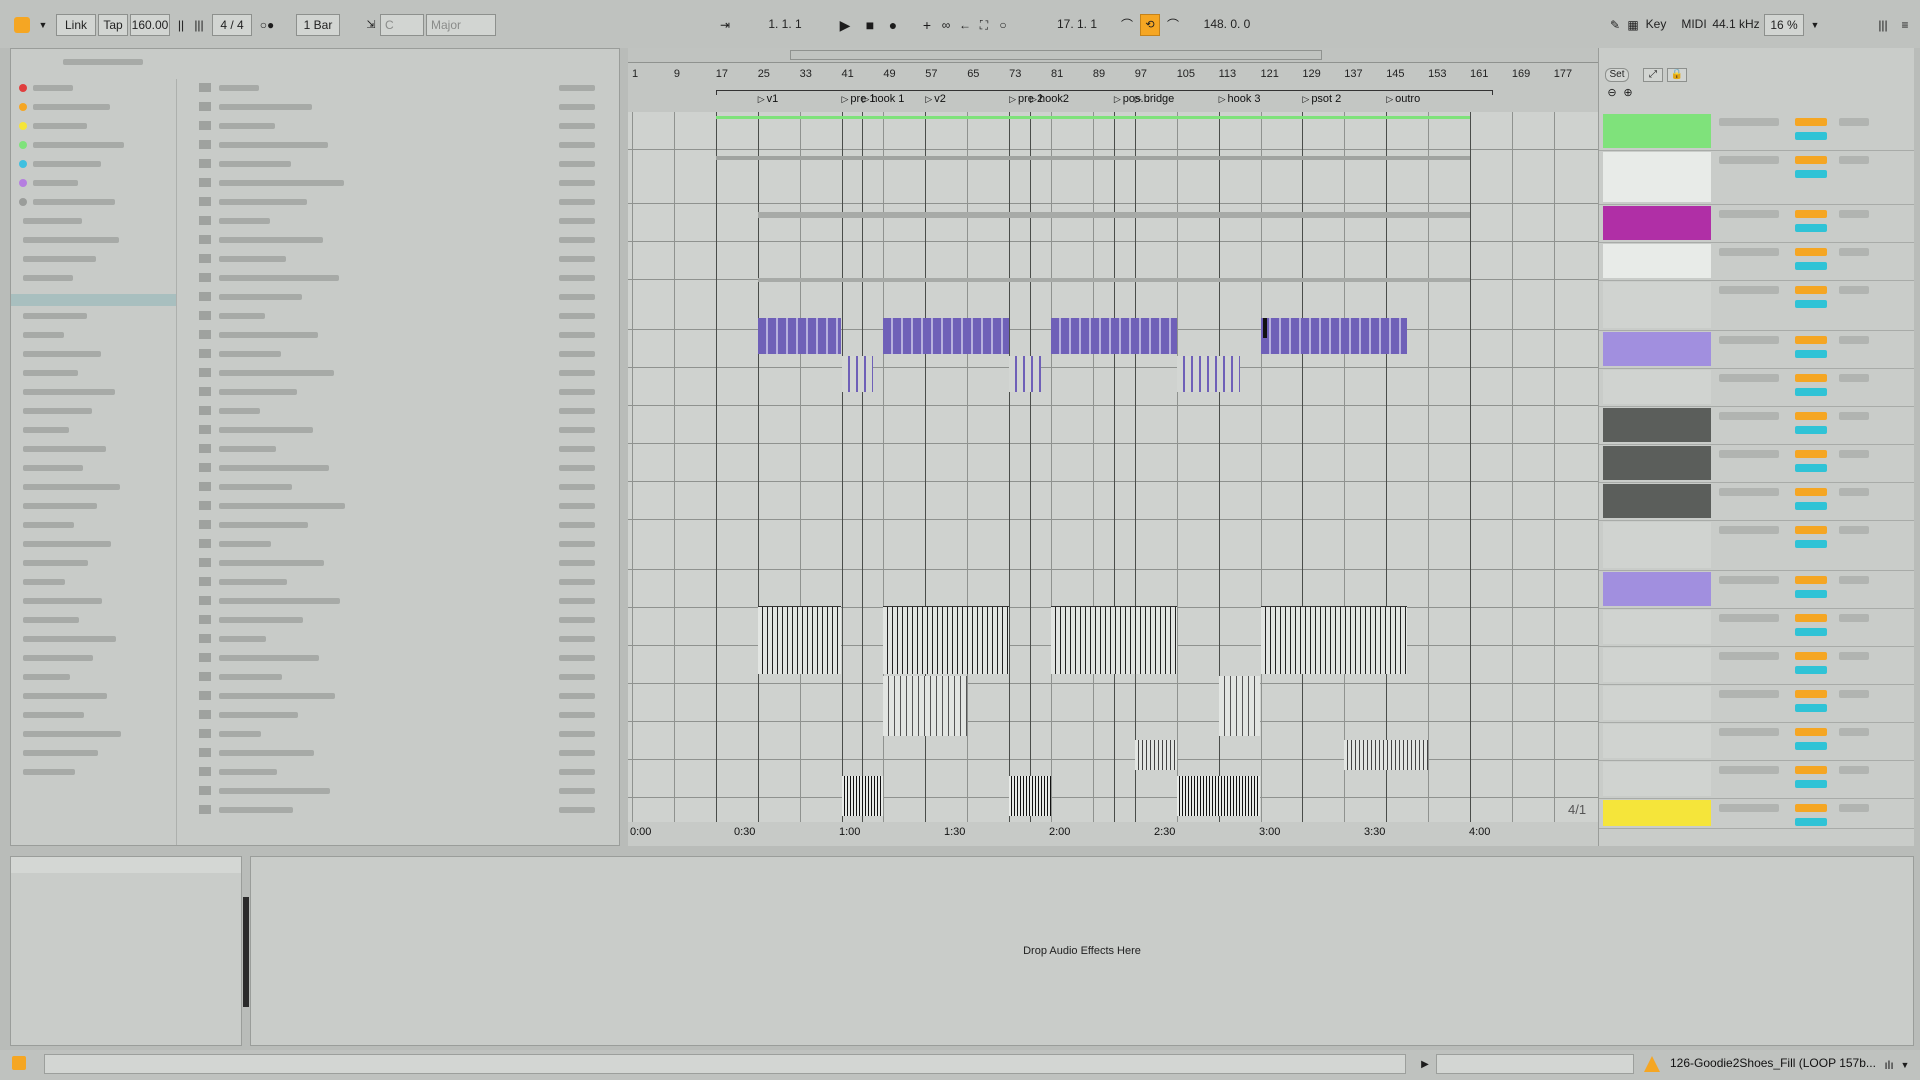  Describe the element at coordinates (1905, 25) in the screenshot. I see `arrangement-view-icon: ≡` at that location.